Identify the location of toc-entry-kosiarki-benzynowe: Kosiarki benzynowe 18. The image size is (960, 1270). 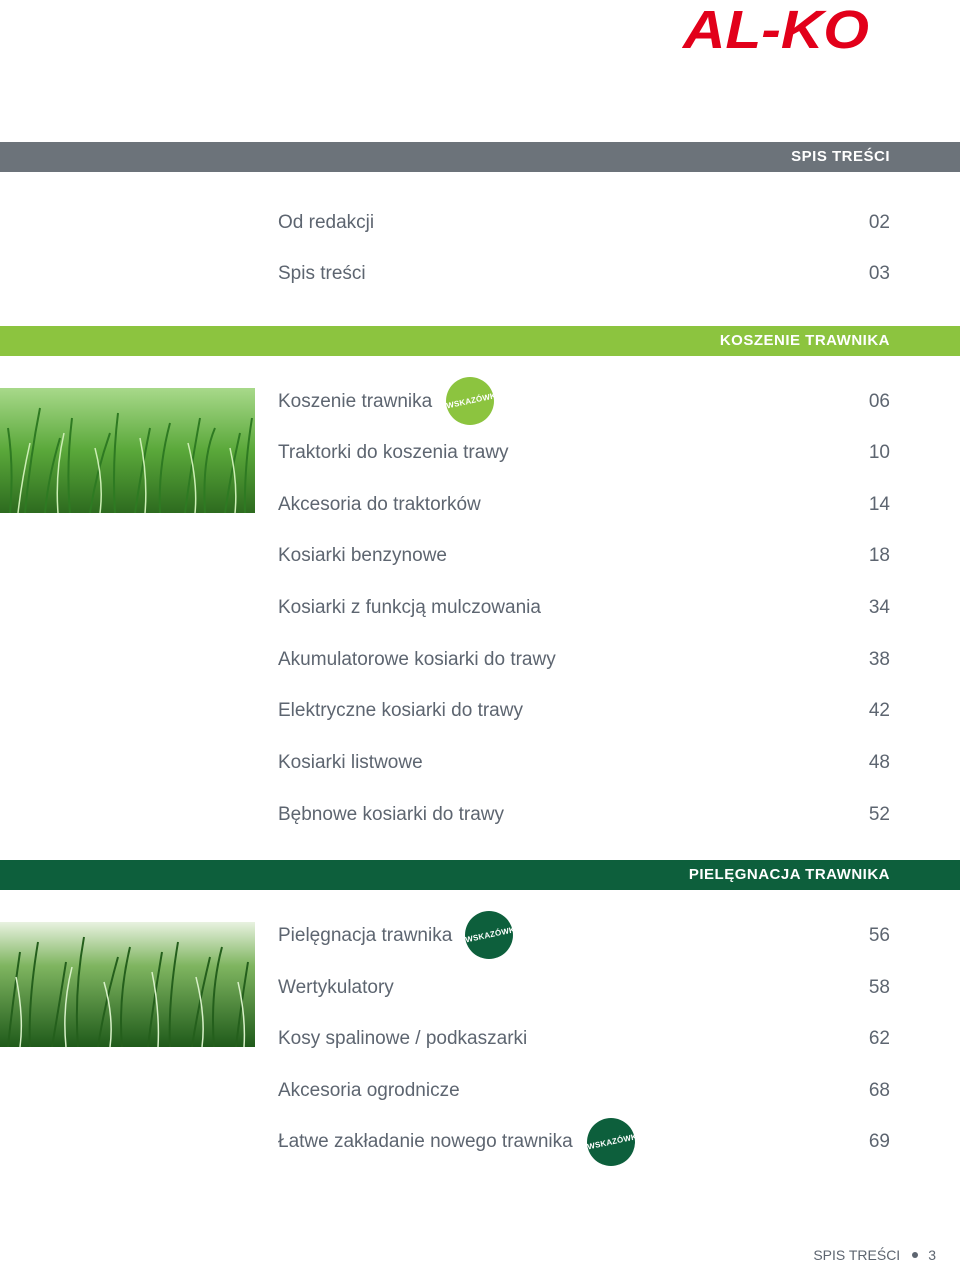
(584, 556).